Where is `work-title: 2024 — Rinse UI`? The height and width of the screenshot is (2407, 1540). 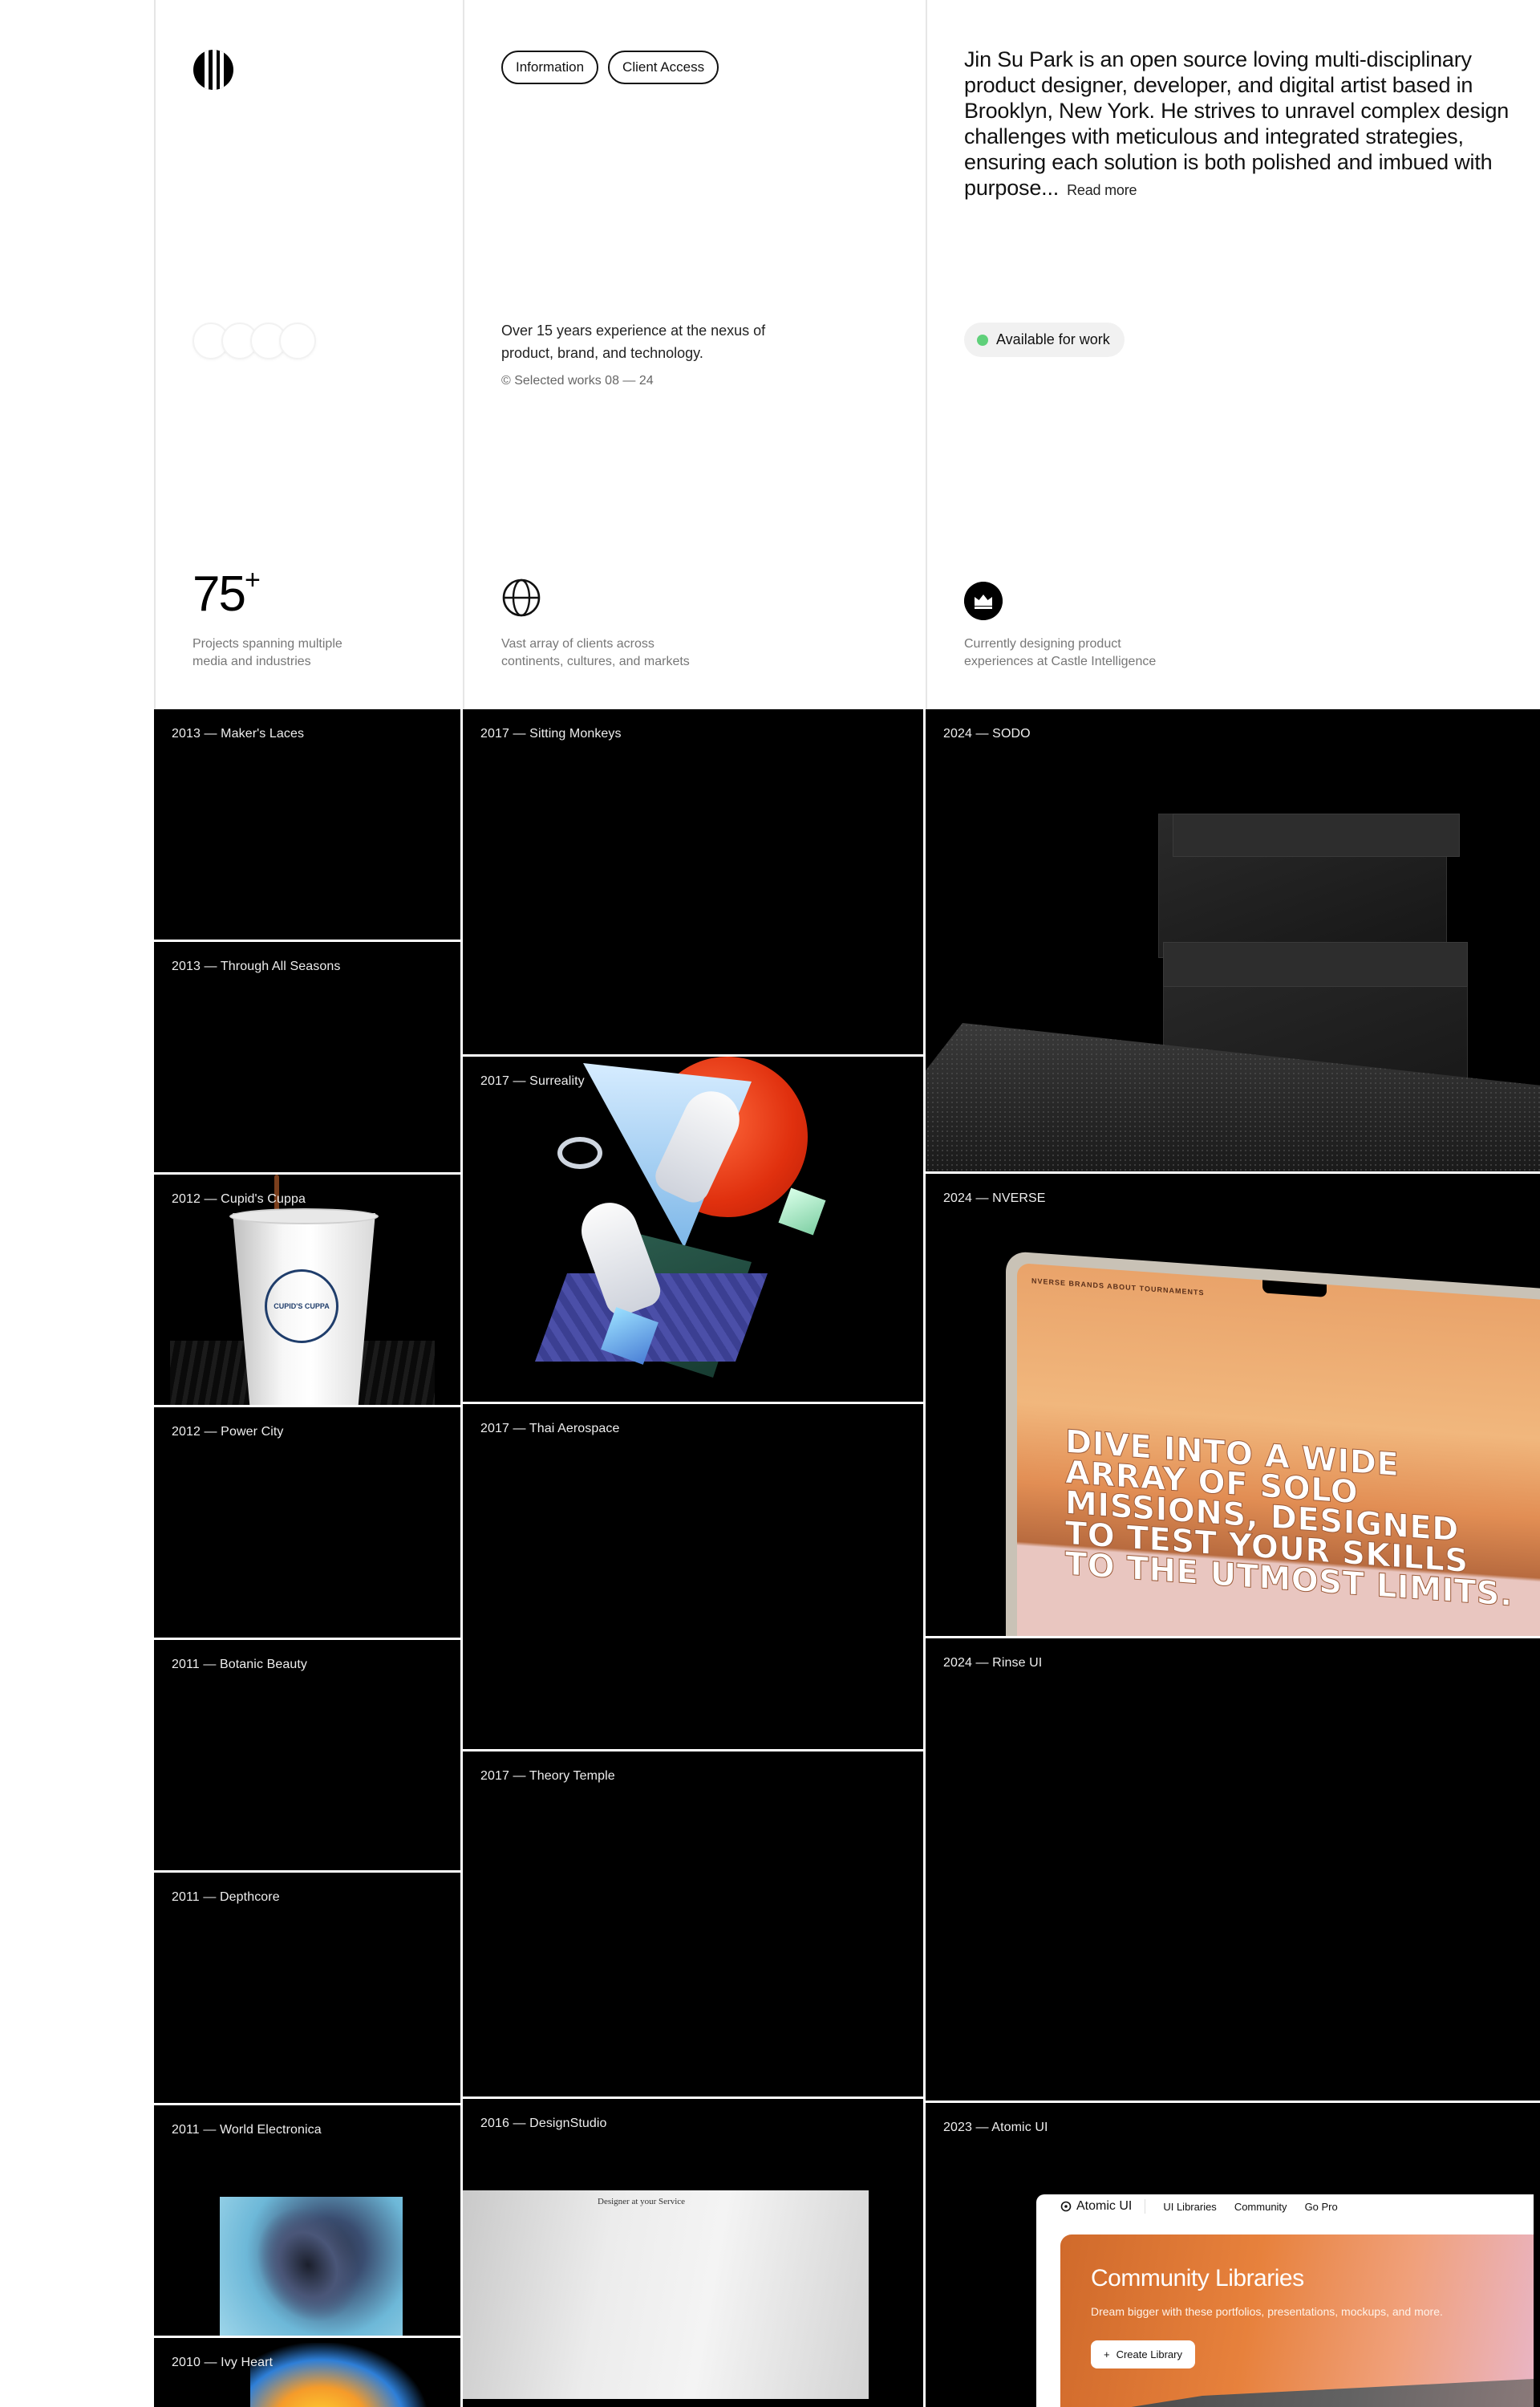
work-title: 2024 — Rinse UI is located at coordinates (993, 1663).